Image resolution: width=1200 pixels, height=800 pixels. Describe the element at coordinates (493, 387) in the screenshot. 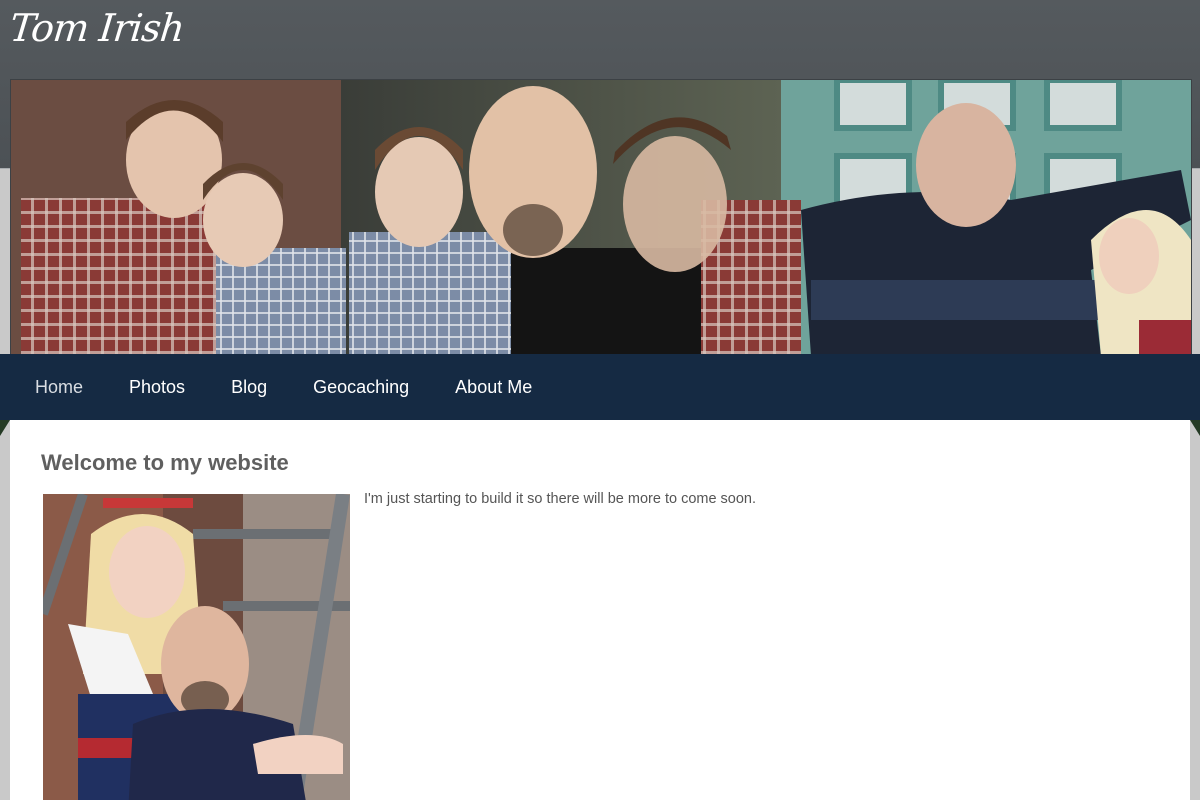

I see `nav-item-about-me: About Me` at that location.